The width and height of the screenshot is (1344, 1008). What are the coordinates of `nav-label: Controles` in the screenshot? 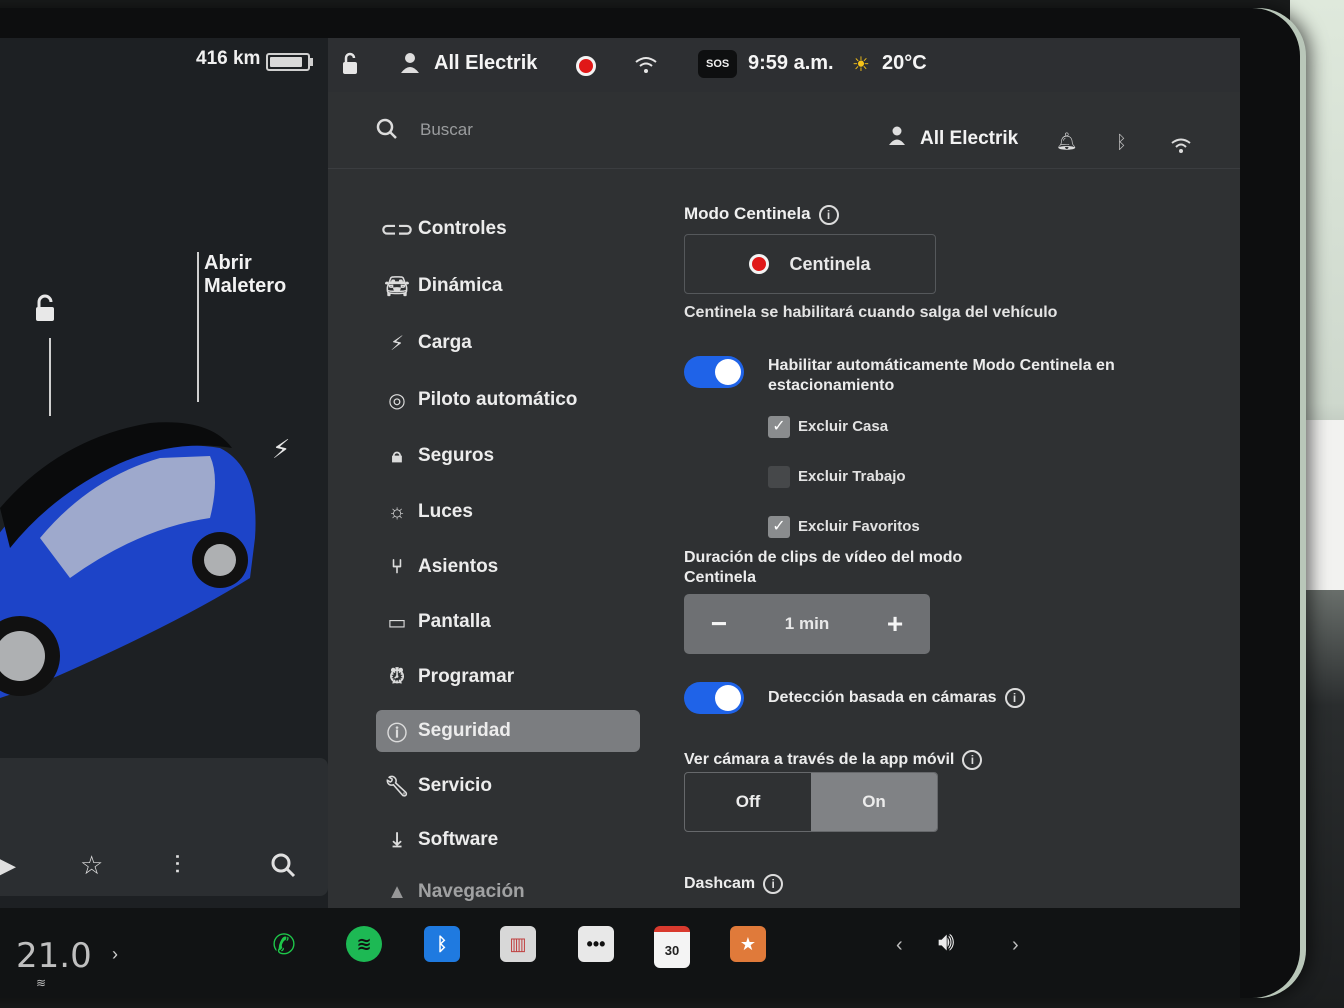 It's located at (462, 228).